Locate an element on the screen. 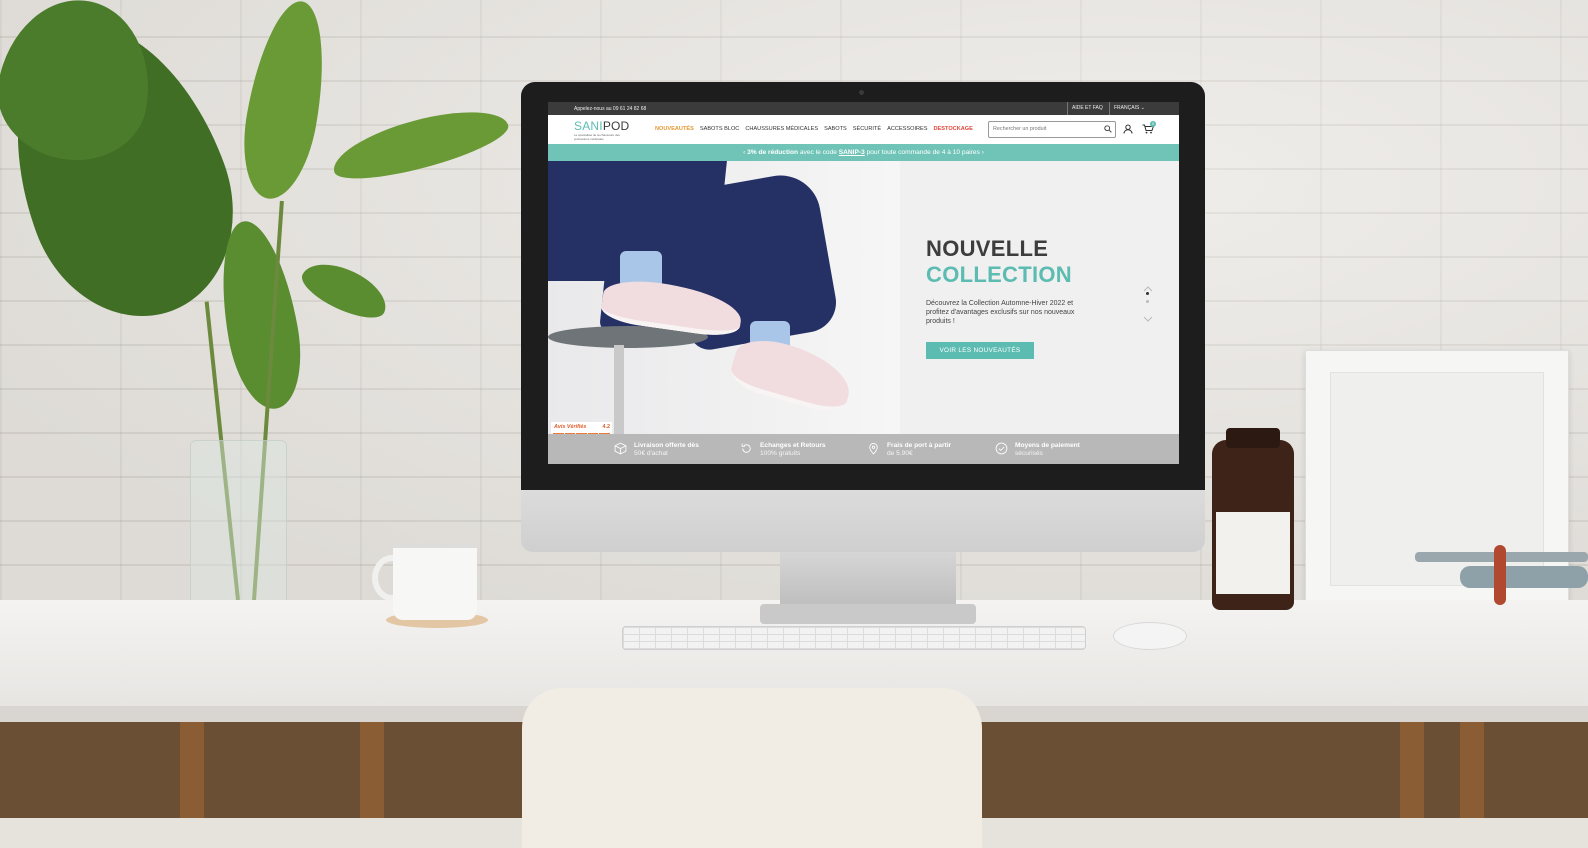 This screenshot has width=1588, height=848. carousel-down-icon is located at coordinates (1148, 315).